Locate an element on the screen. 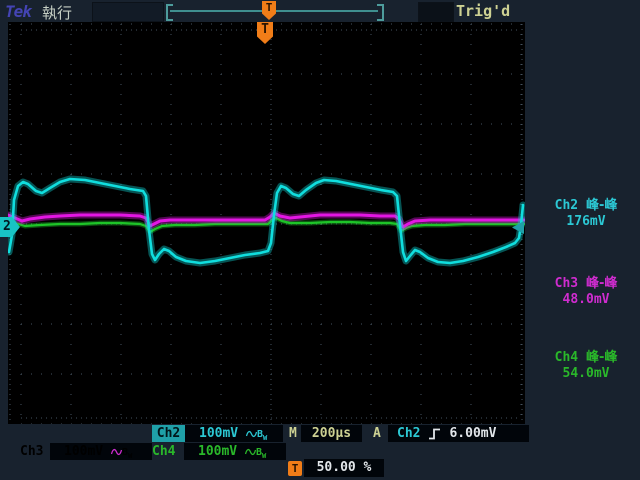  record-view-trigger-marker-icon: T is located at coordinates (269, 10).